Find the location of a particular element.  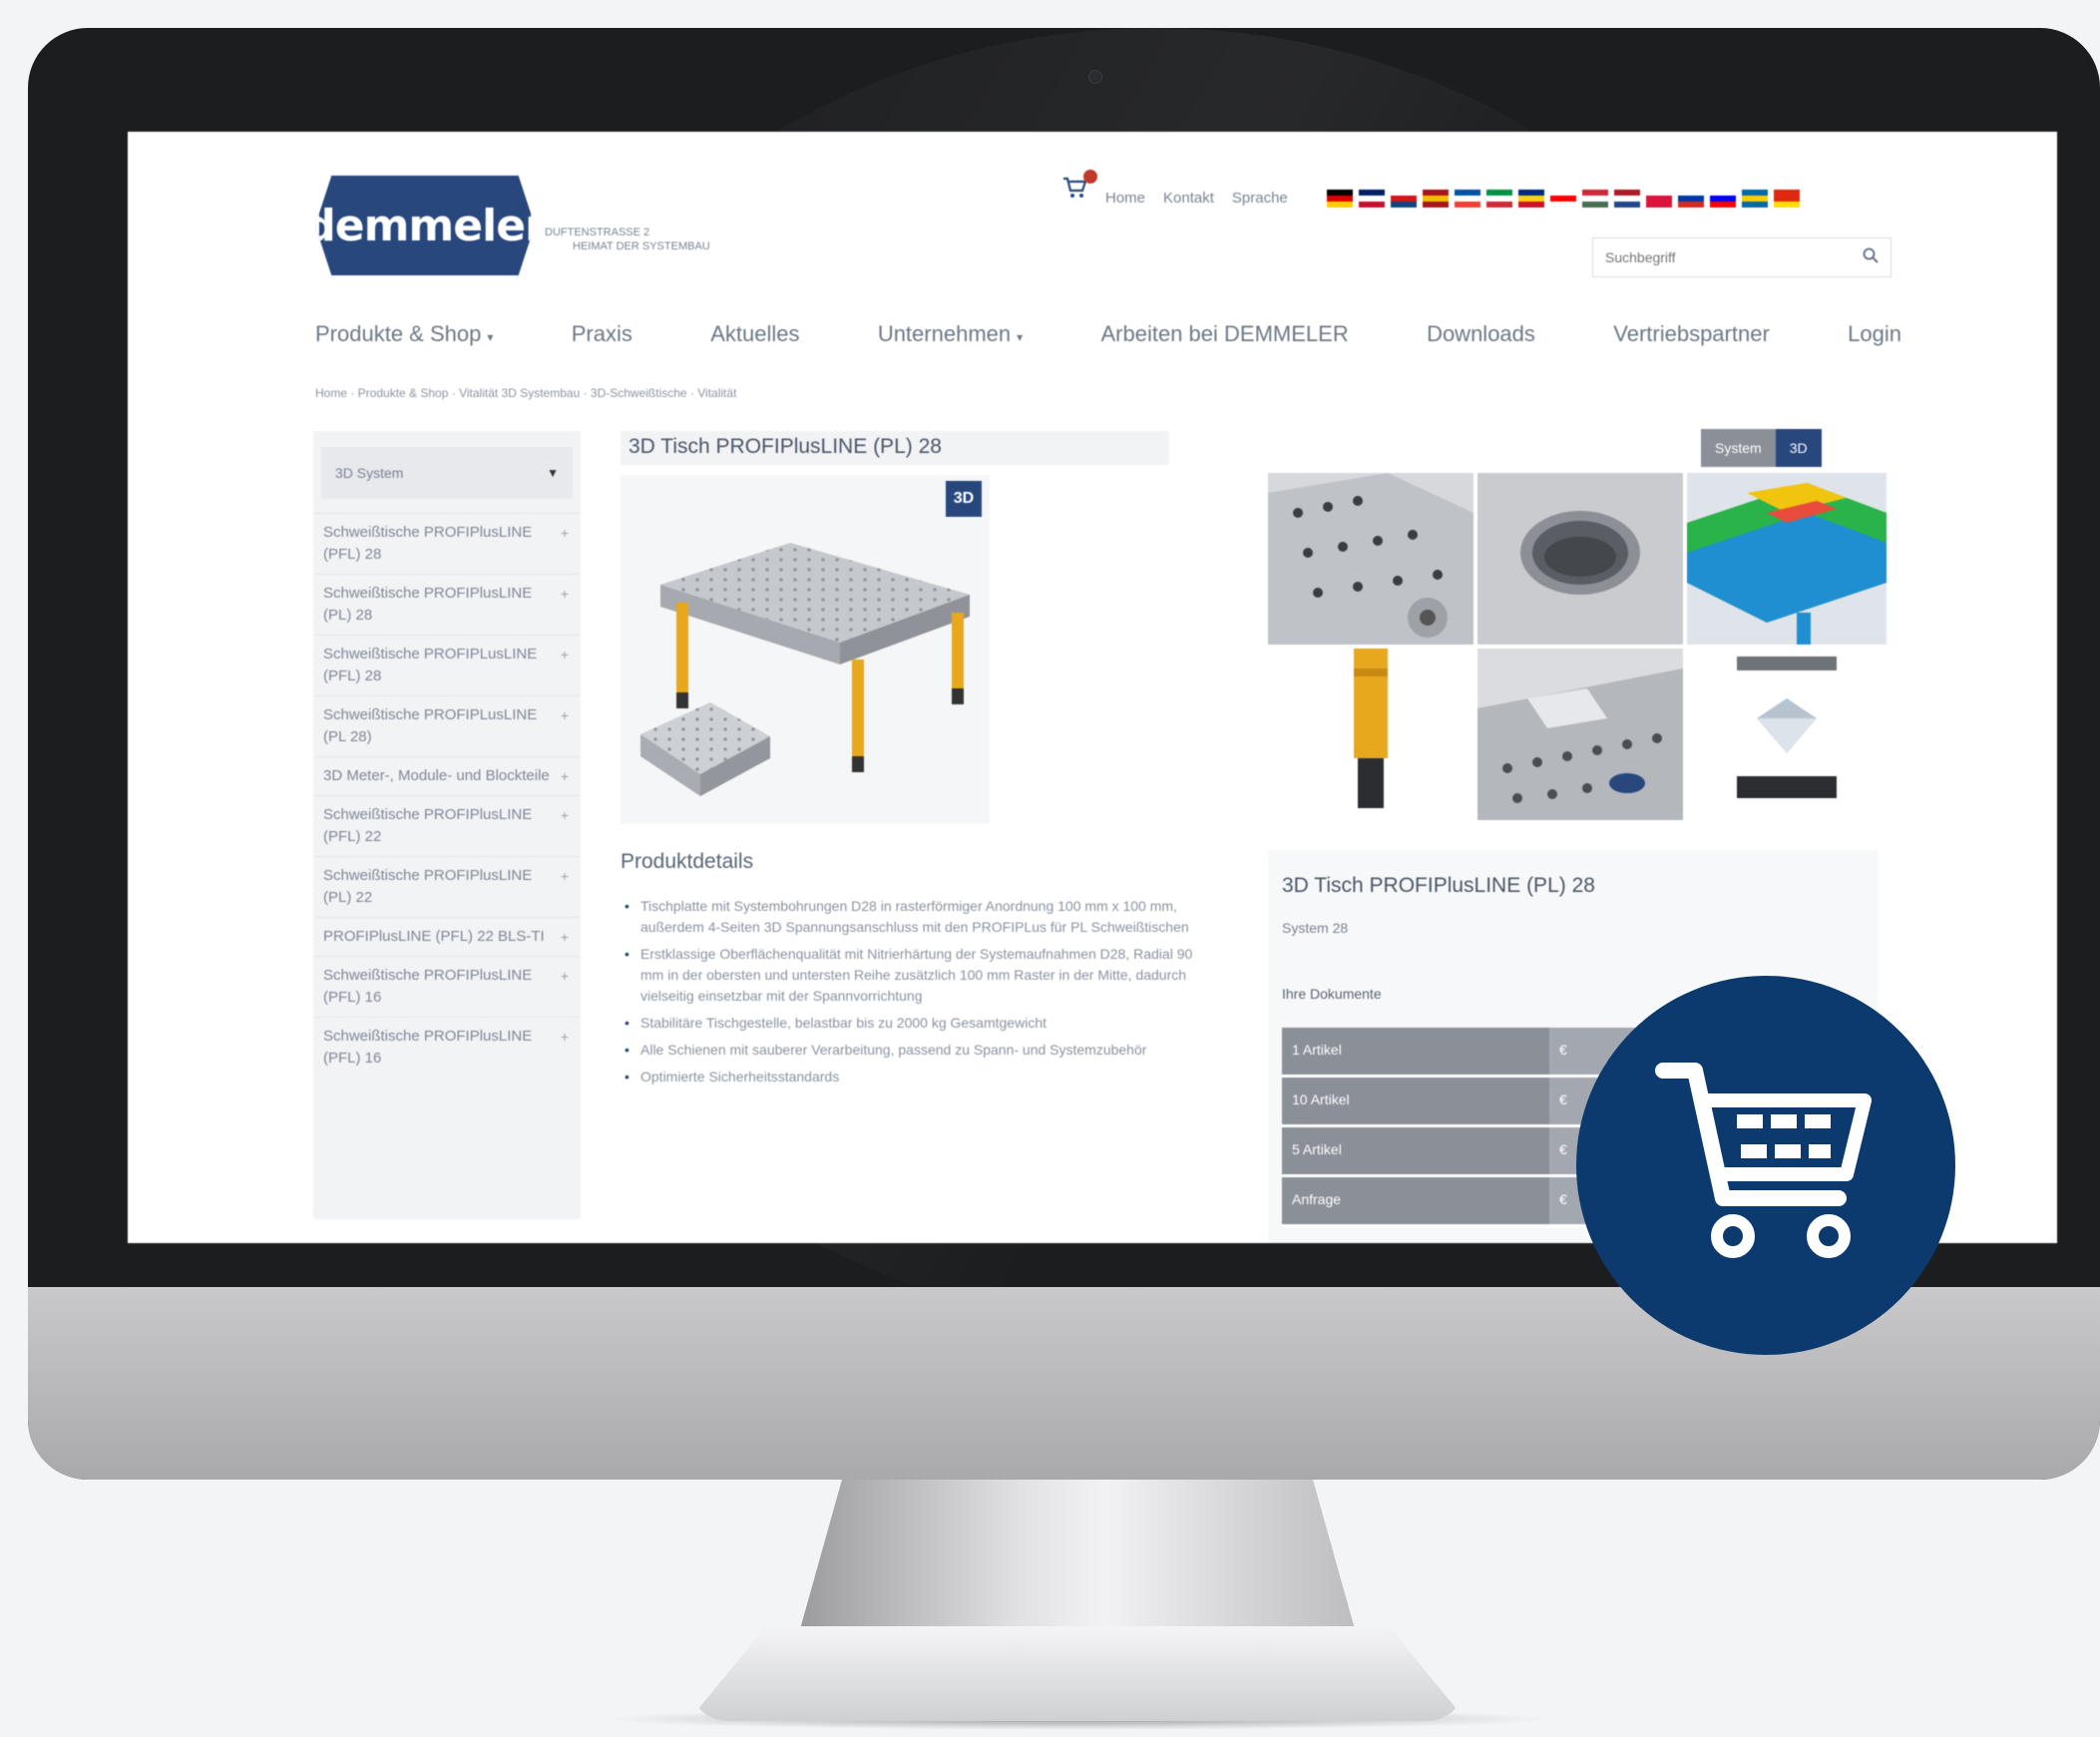

sidebar-item: Schweißtische PROFIPlusLINE (PFL) 28 + is located at coordinates (447, 543).